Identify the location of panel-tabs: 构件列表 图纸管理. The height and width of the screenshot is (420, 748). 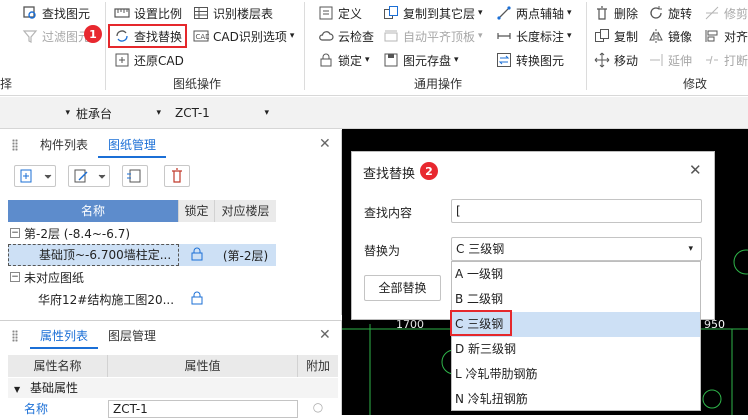
(98, 144).